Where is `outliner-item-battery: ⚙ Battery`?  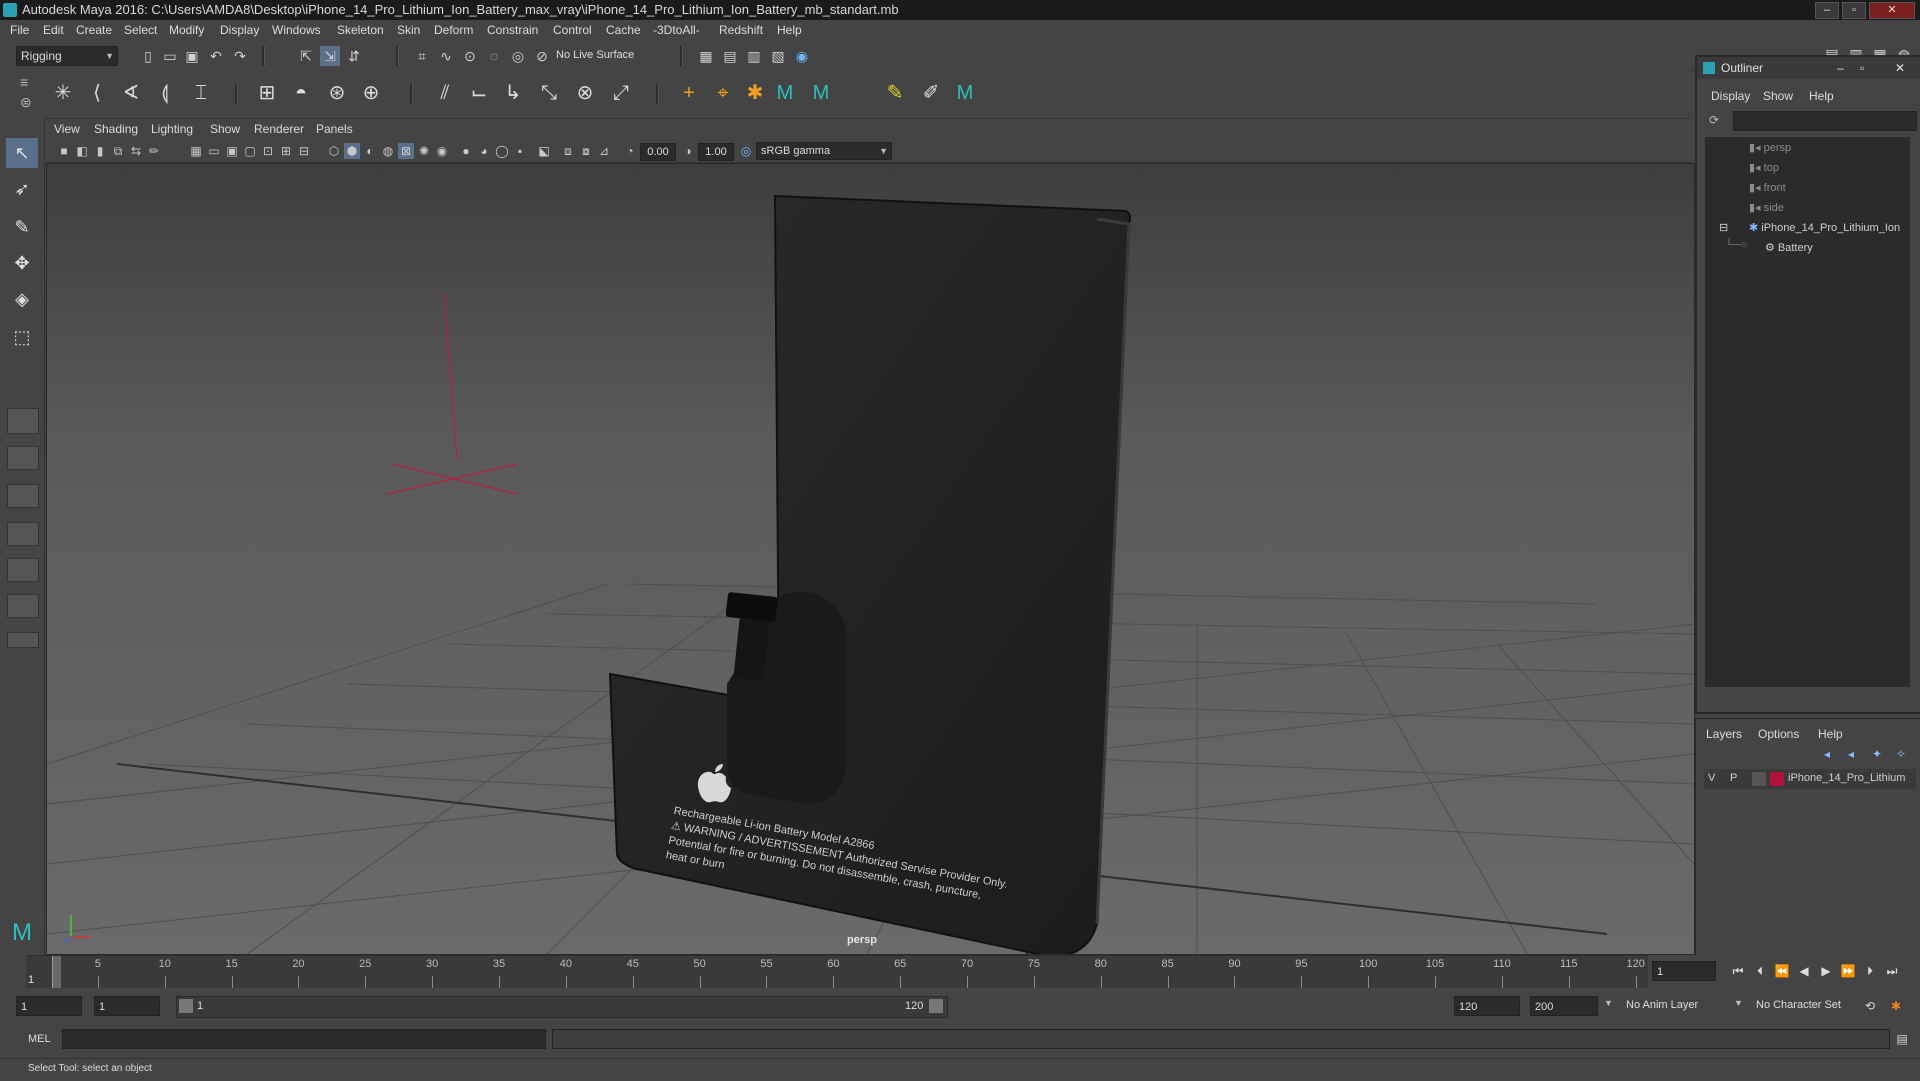 outliner-item-battery: ⚙ Battery is located at coordinates (1789, 247).